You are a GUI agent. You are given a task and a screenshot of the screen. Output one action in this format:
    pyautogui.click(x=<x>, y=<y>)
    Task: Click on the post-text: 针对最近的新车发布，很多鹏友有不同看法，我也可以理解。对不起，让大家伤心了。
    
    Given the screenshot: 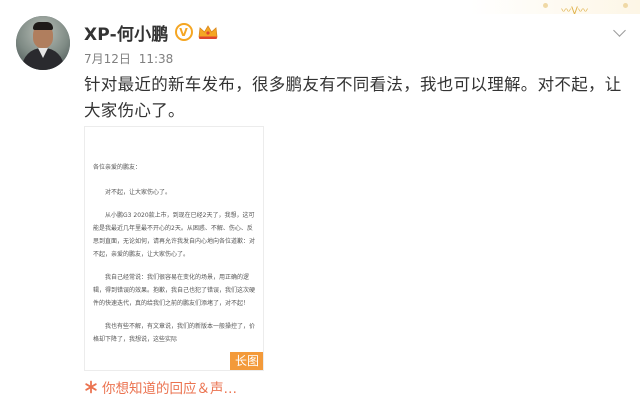 What is the action you would take?
    pyautogui.click(x=353, y=97)
    